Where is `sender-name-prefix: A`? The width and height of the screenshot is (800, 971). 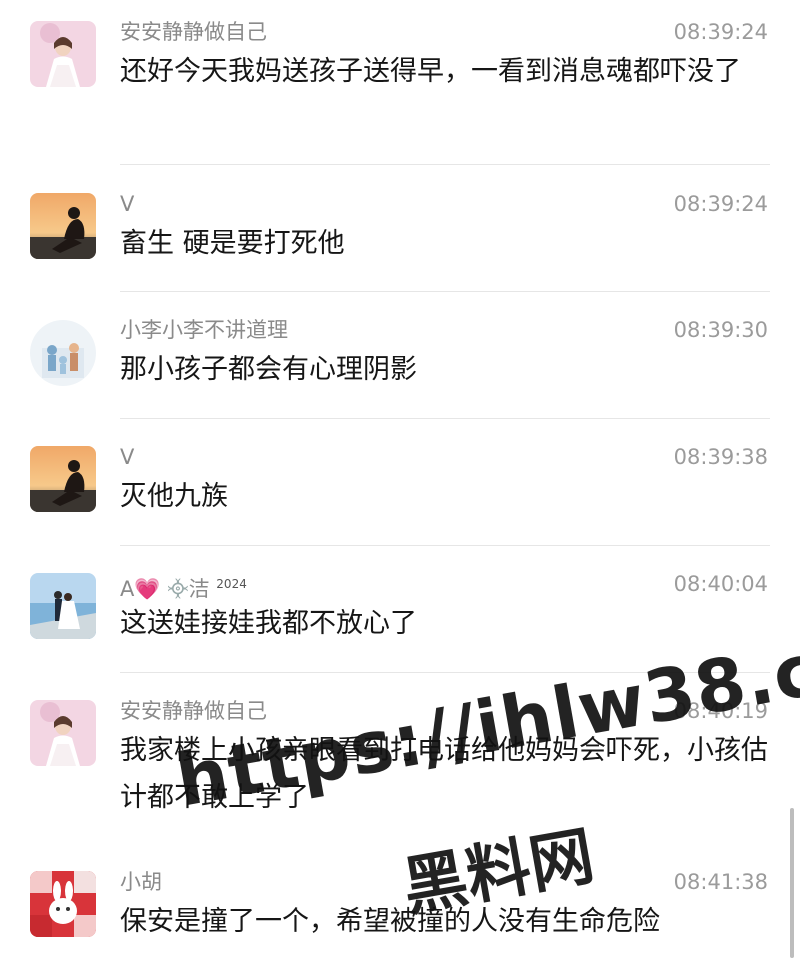 sender-name-prefix: A is located at coordinates (127, 589).